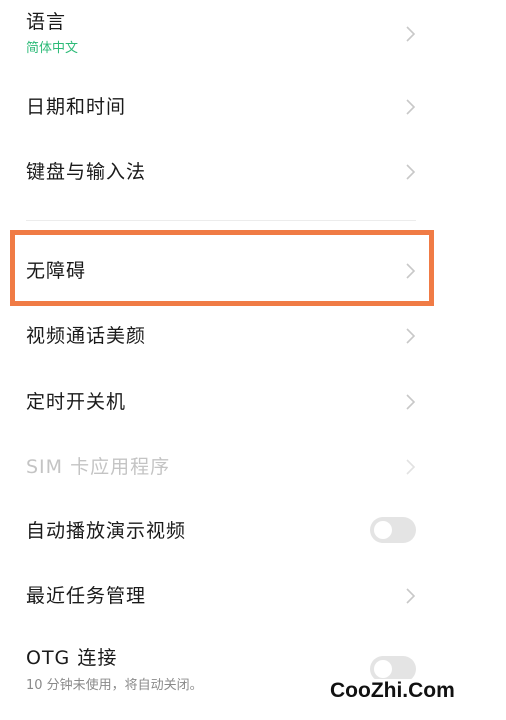 The image size is (506, 720). Describe the element at coordinates (72, 658) in the screenshot. I see `settings-item-label: OTG 连接` at that location.